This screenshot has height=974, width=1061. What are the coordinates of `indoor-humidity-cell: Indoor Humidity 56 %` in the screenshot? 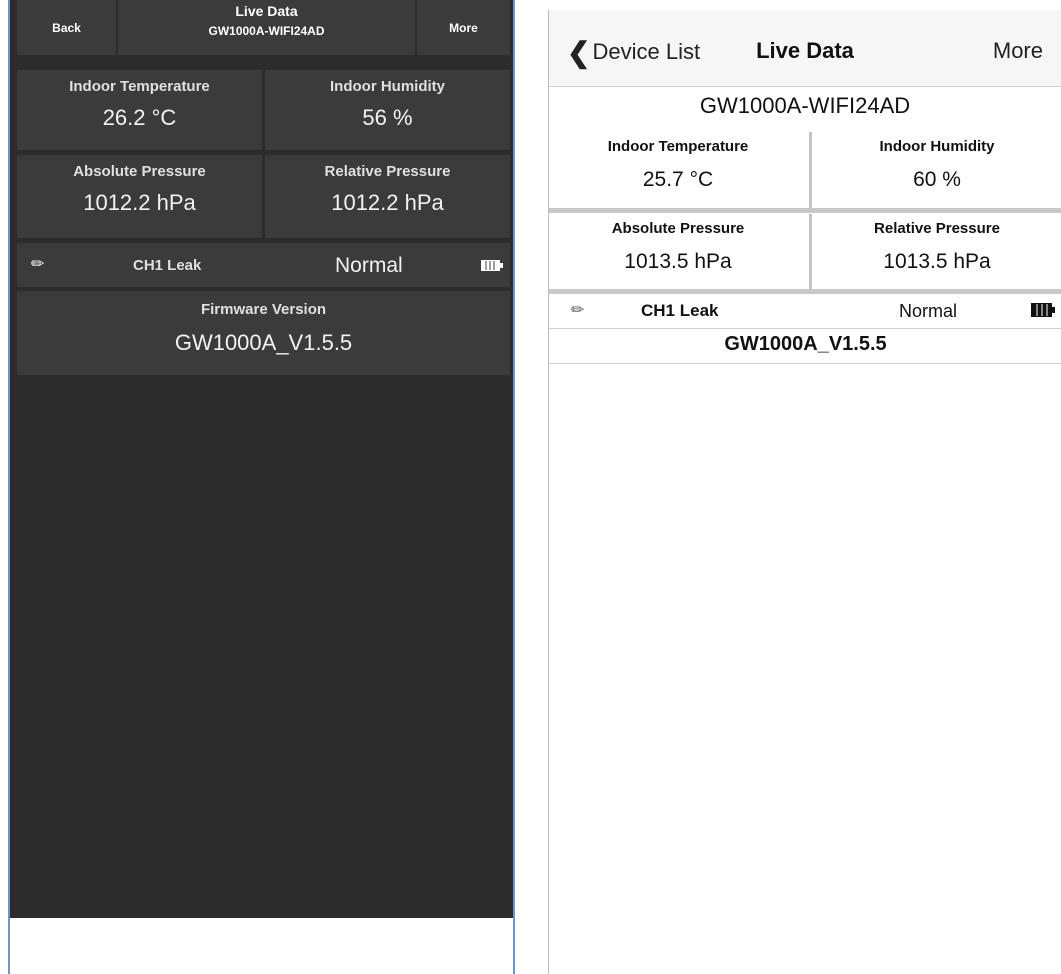 It's located at (387, 110).